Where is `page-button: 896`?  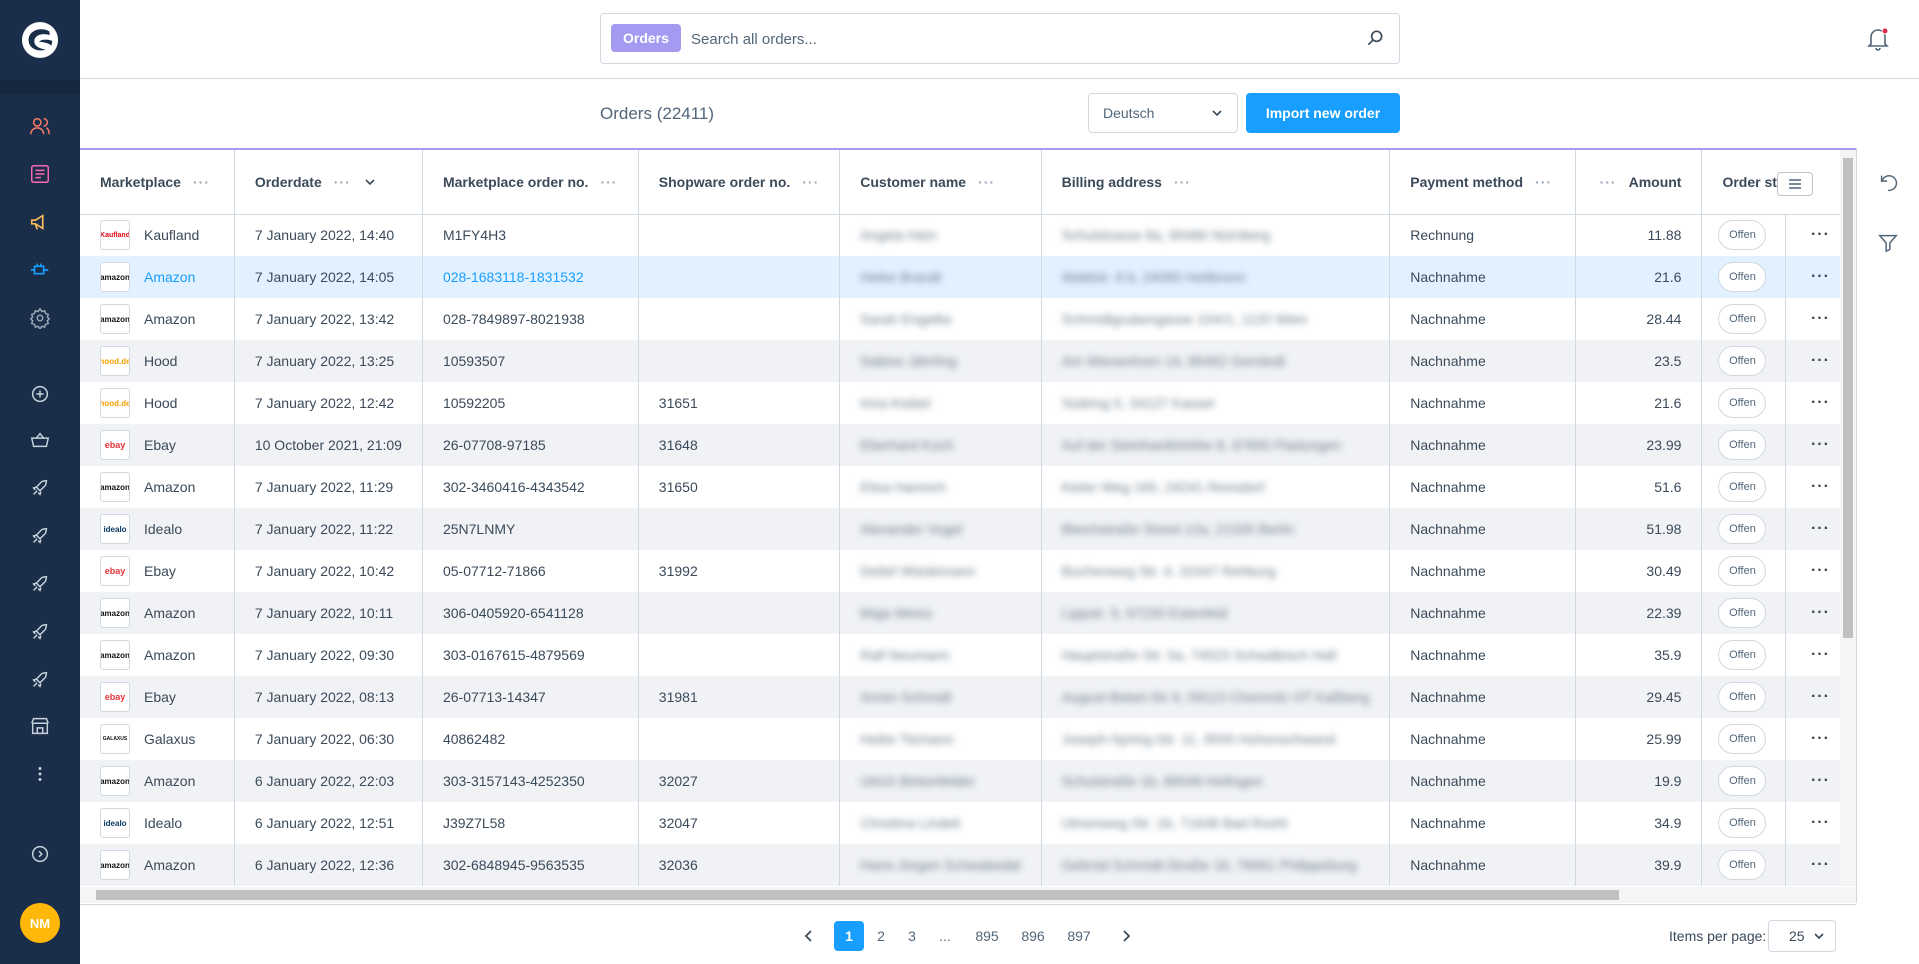 page-button: 896 is located at coordinates (1033, 936).